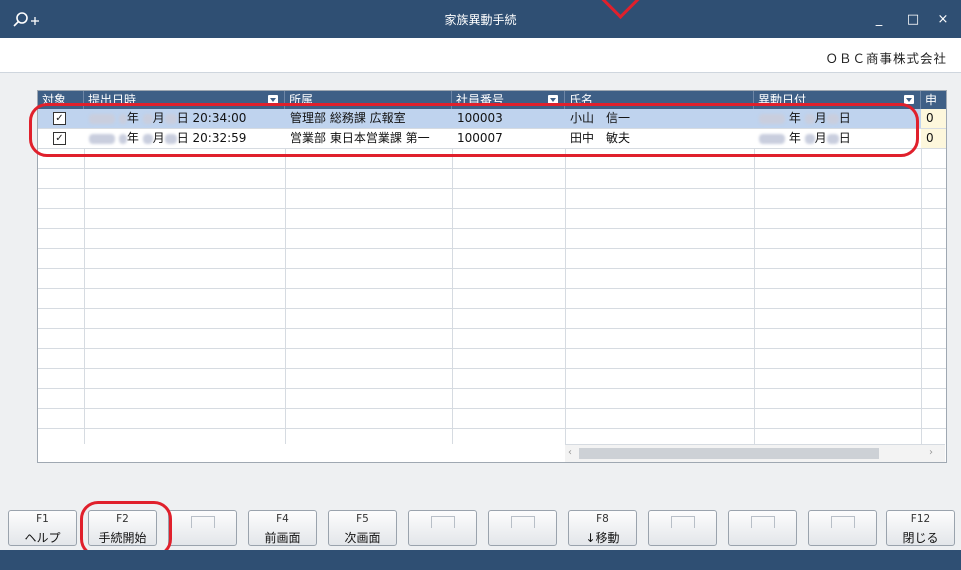 The height and width of the screenshot is (570, 961). What do you see at coordinates (480, 55) in the screenshot?
I see `company-bar: ＯＢＣ商事株式会社` at bounding box center [480, 55].